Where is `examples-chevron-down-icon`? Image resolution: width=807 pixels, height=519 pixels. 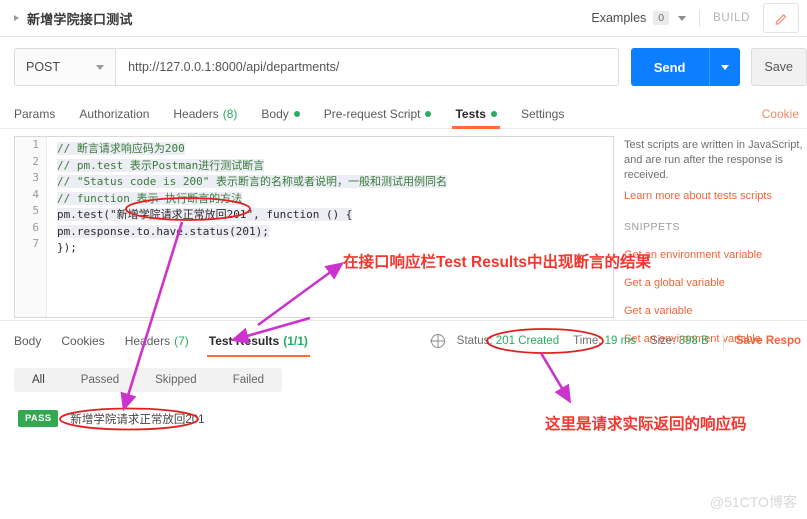 examples-chevron-down-icon is located at coordinates (682, 18).